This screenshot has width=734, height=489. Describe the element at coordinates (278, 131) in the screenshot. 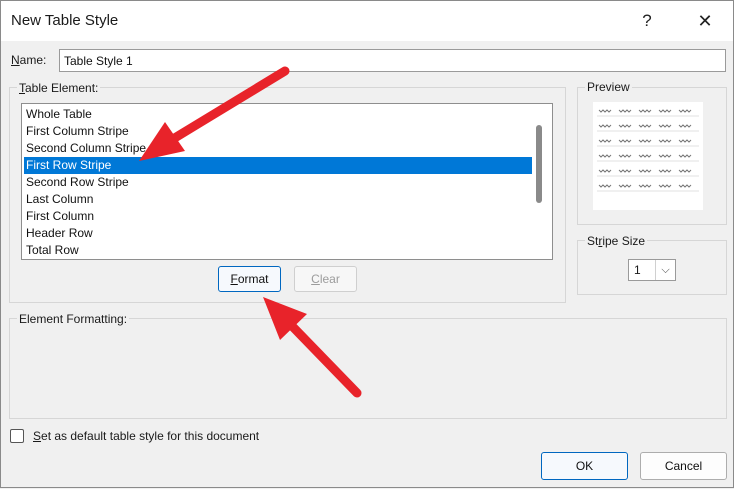

I see `list-item: First Column Stripe` at that location.